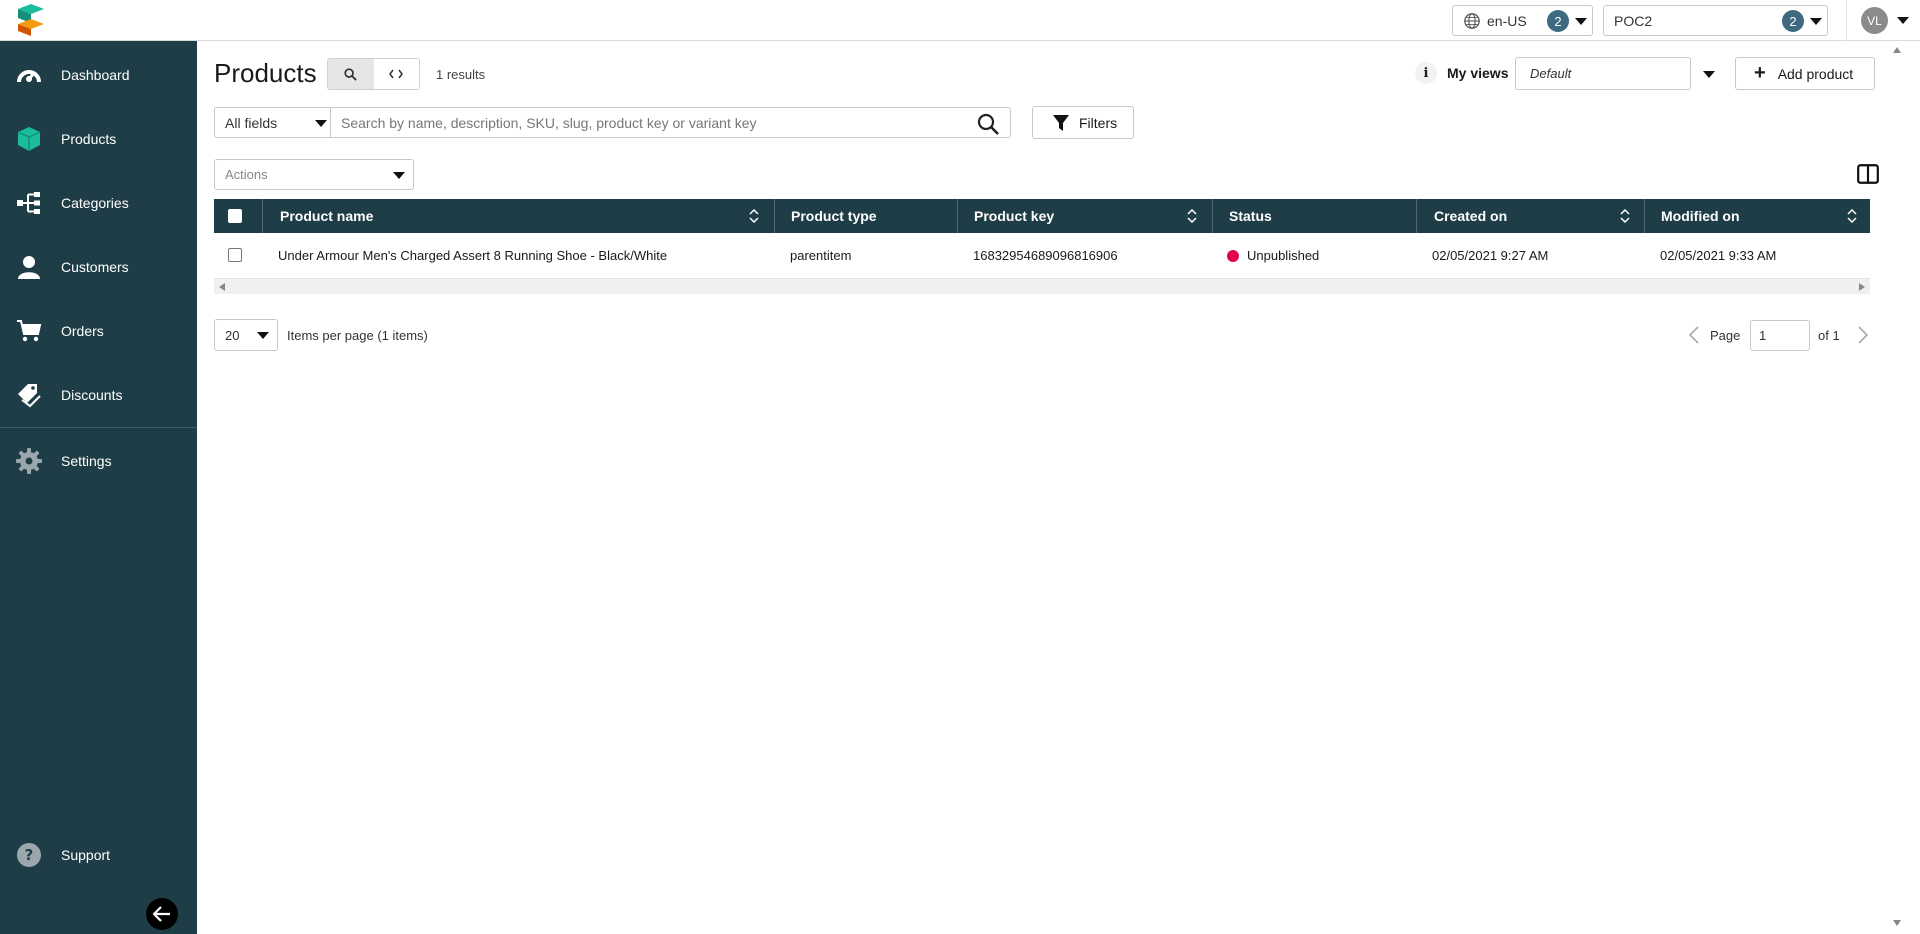  Describe the element at coordinates (1815, 73) in the screenshot. I see `add-product-label: Add product` at that location.